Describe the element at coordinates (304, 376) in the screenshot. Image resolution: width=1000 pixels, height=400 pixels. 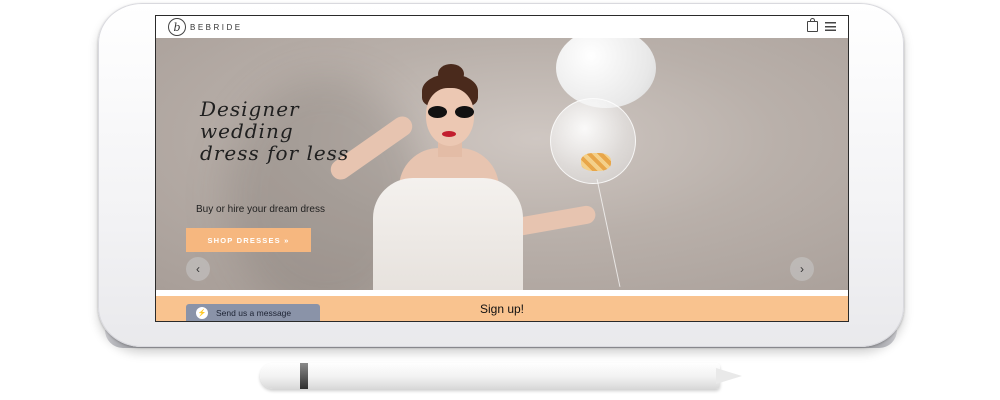
I see `pencil-band` at that location.